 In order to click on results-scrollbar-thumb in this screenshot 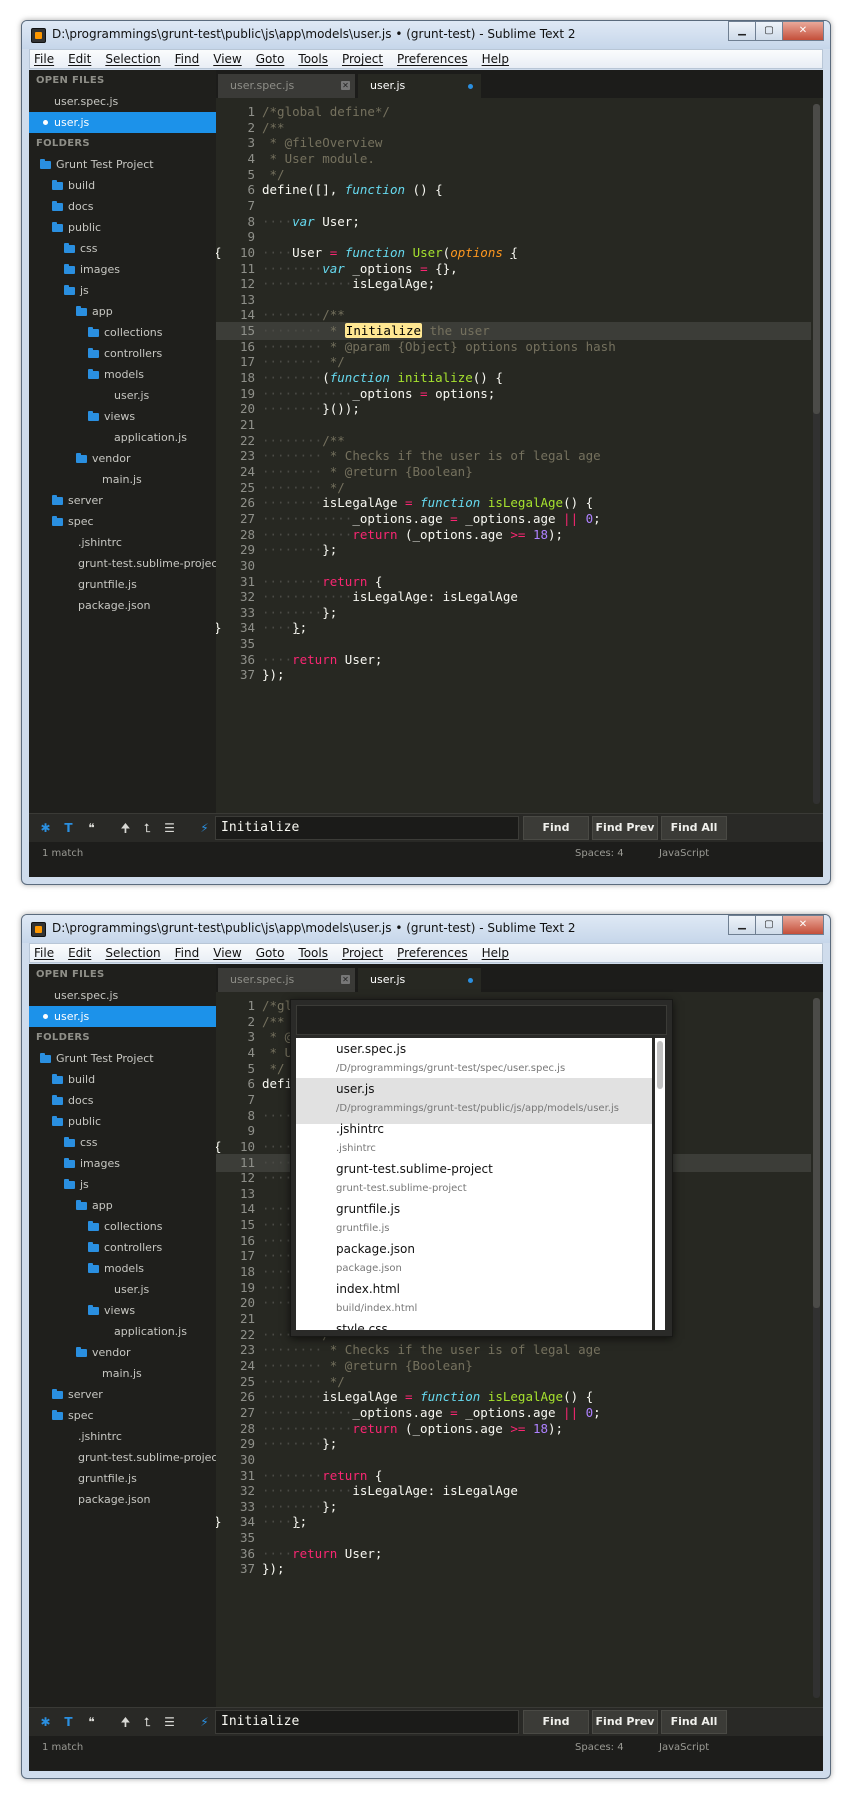, I will do `click(660, 1065)`.